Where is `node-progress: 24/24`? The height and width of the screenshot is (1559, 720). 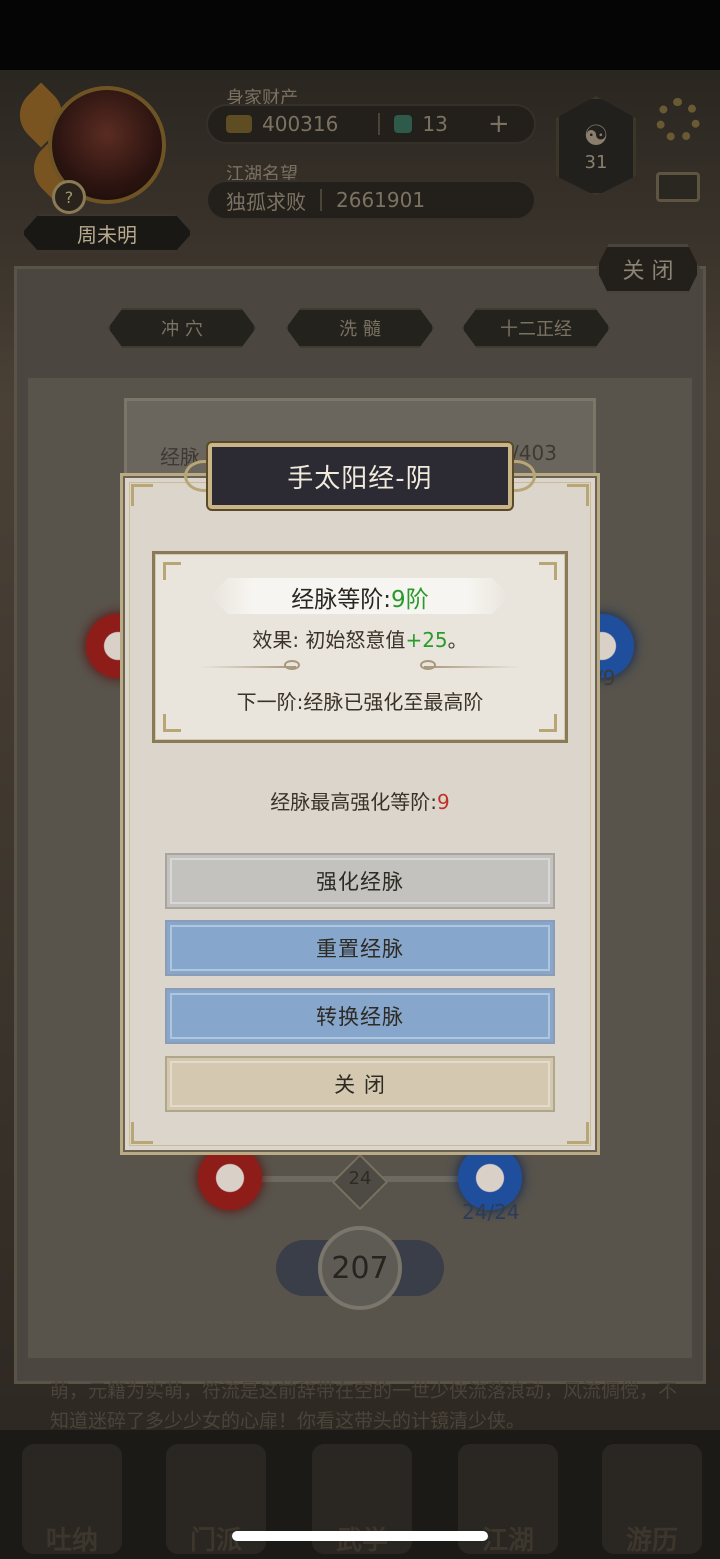
node-progress: 24/24 is located at coordinates (491, 1212).